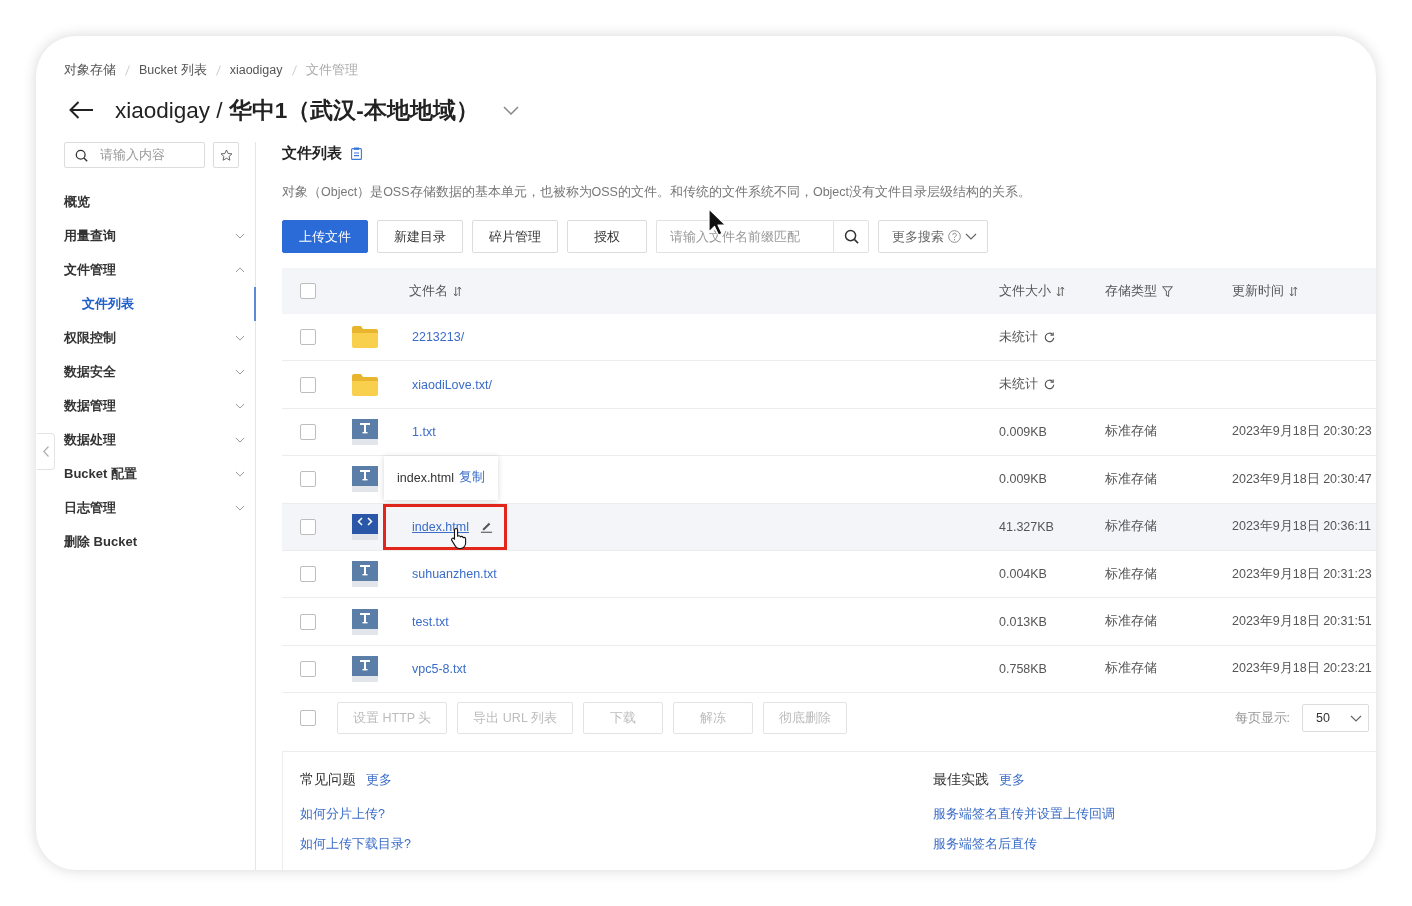 The width and height of the screenshot is (1412, 906). Describe the element at coordinates (159, 270) in the screenshot. I see `sidebar-item: 文件管理` at that location.